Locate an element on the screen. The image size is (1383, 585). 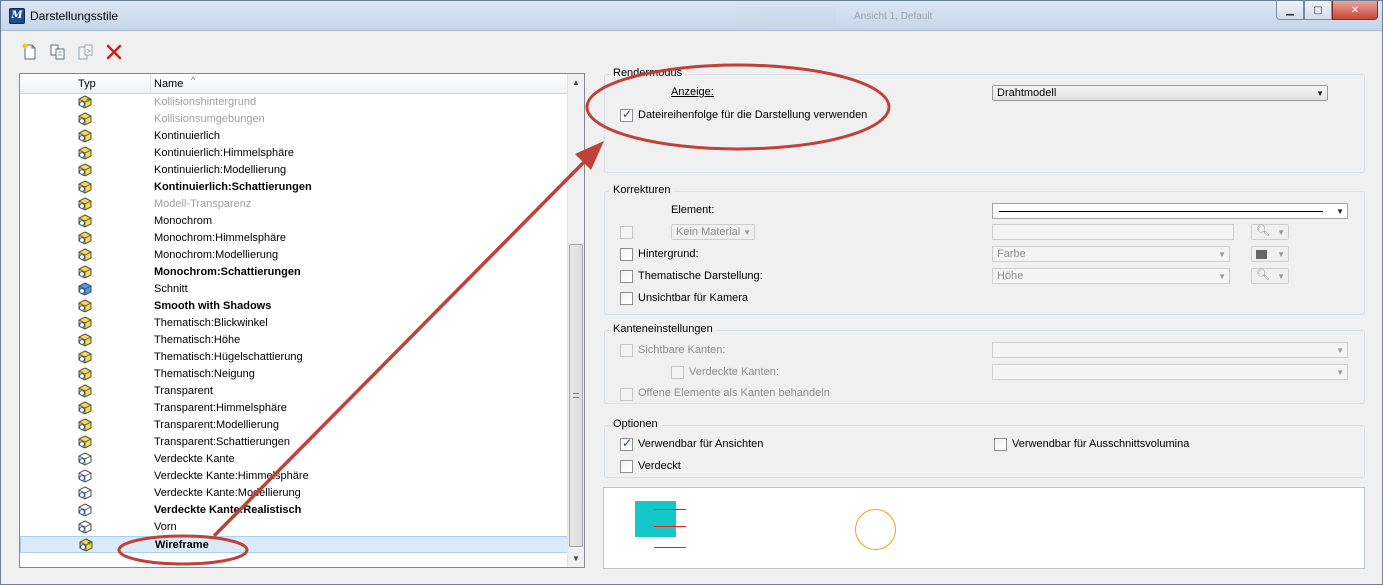
rendermodus-title: Rendermodus is located at coordinates (648, 73).